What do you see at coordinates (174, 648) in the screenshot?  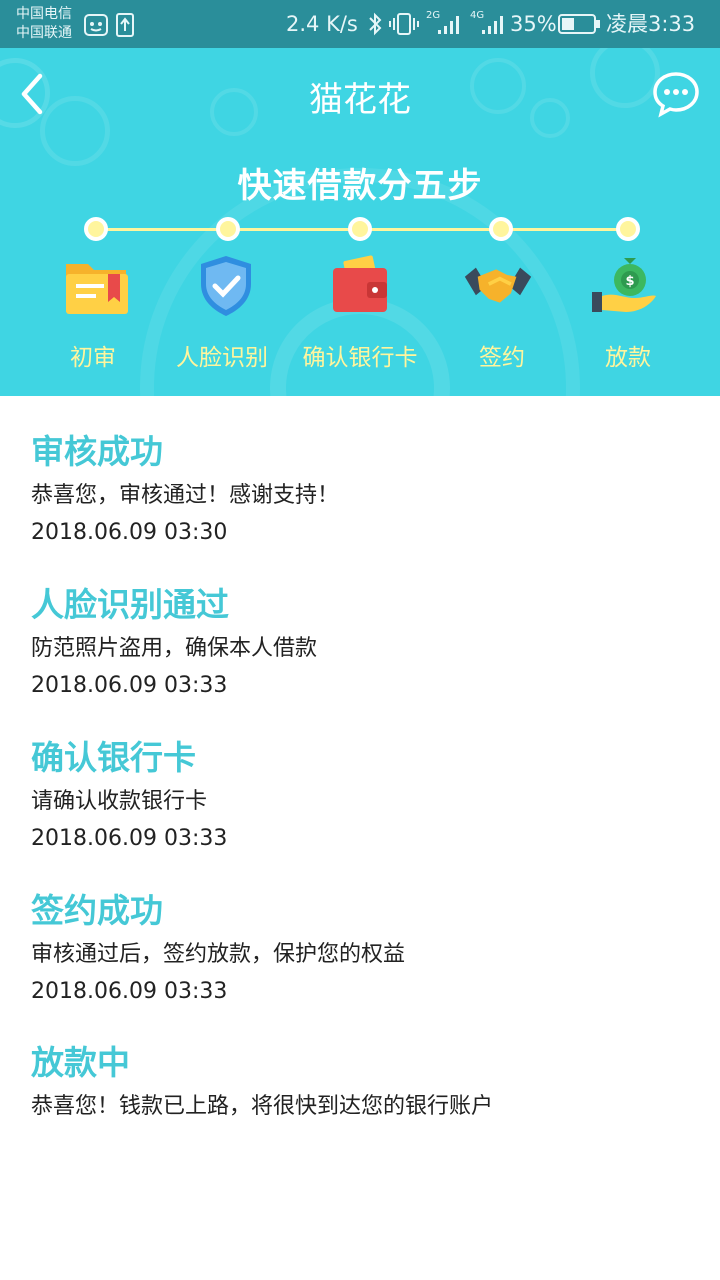 I see `progress-desc: 防范照片盗用，确保本人借款` at bounding box center [174, 648].